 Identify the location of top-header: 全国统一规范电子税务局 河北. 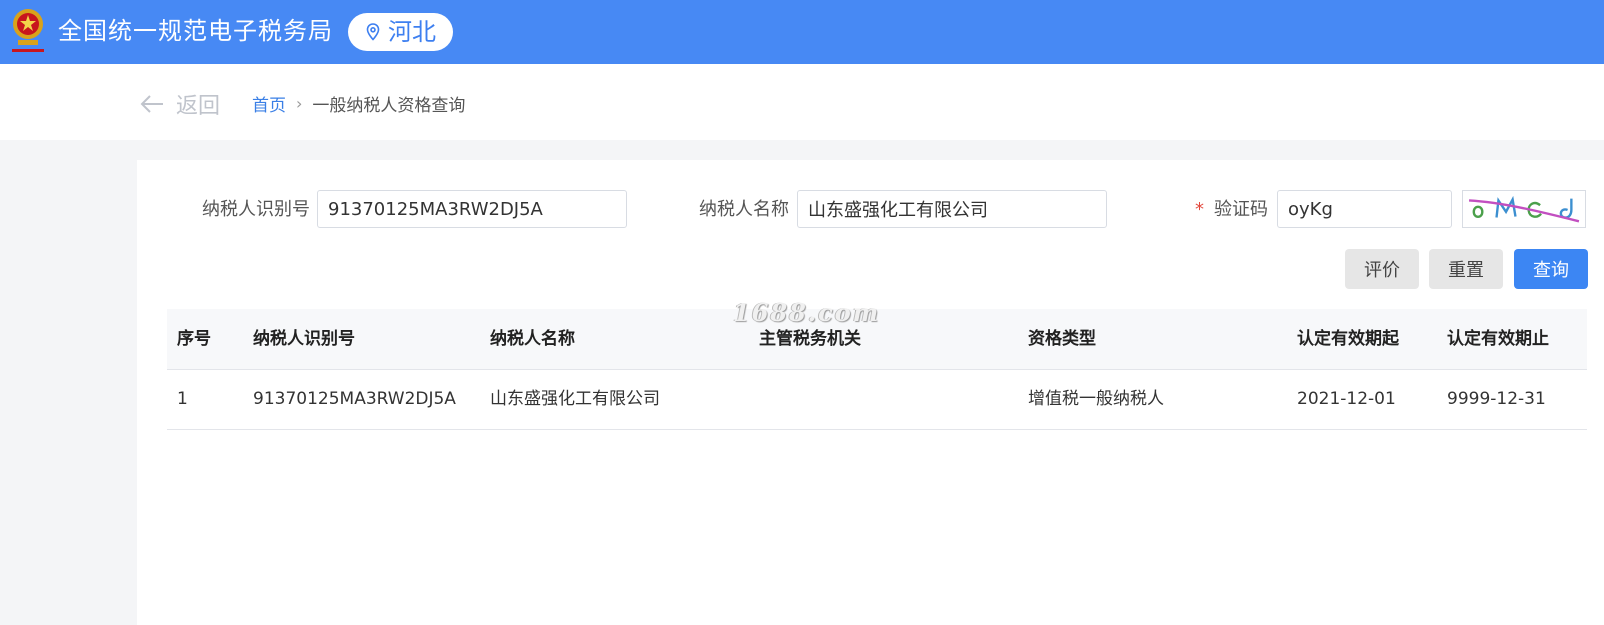
(802, 32).